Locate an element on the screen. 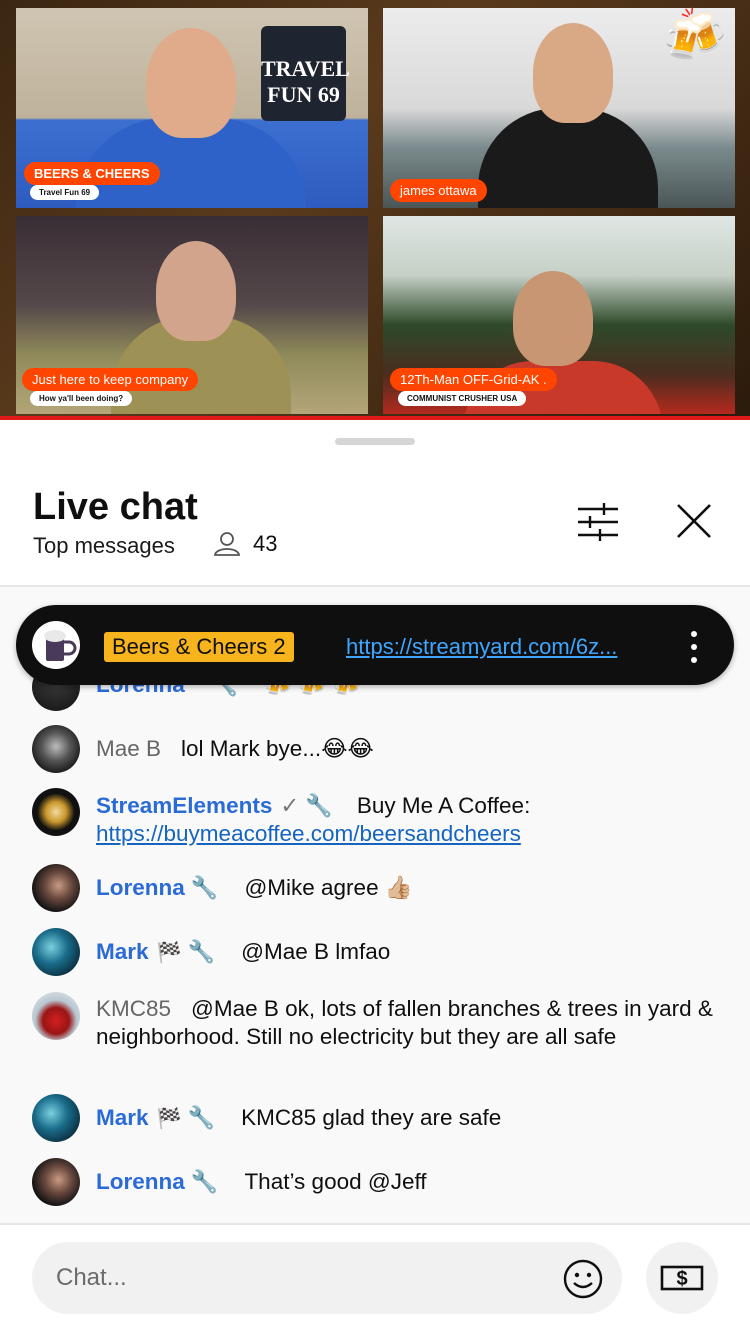  tile-label: james ottawa is located at coordinates (438, 190).